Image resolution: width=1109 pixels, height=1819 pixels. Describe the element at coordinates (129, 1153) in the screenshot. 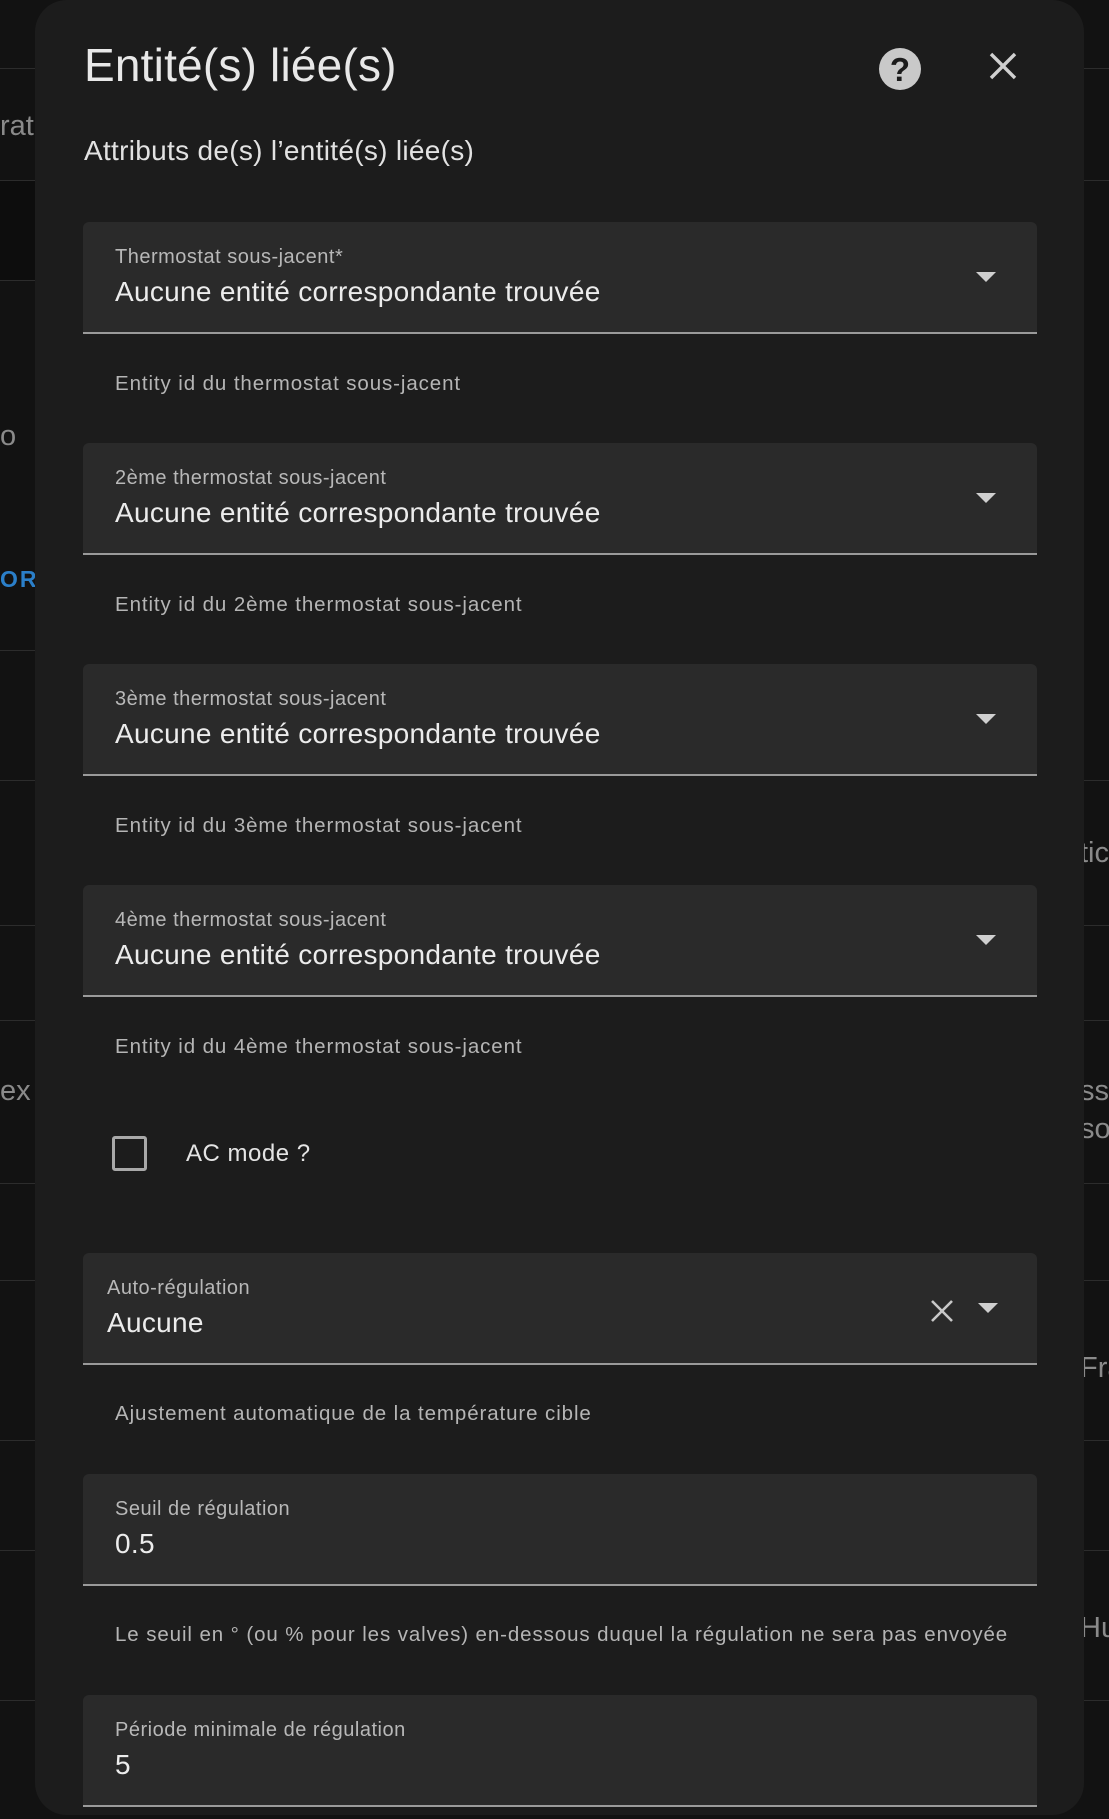

I see `ac-mode-checkbox` at that location.